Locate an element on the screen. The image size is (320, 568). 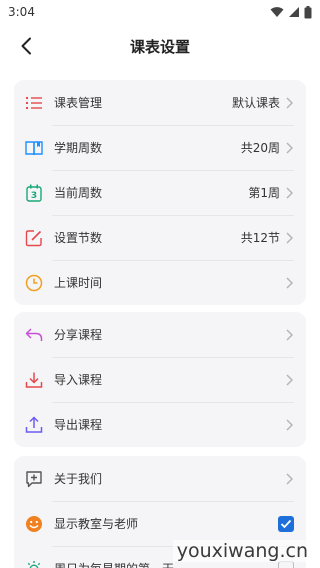
share-icon is located at coordinates (34, 335).